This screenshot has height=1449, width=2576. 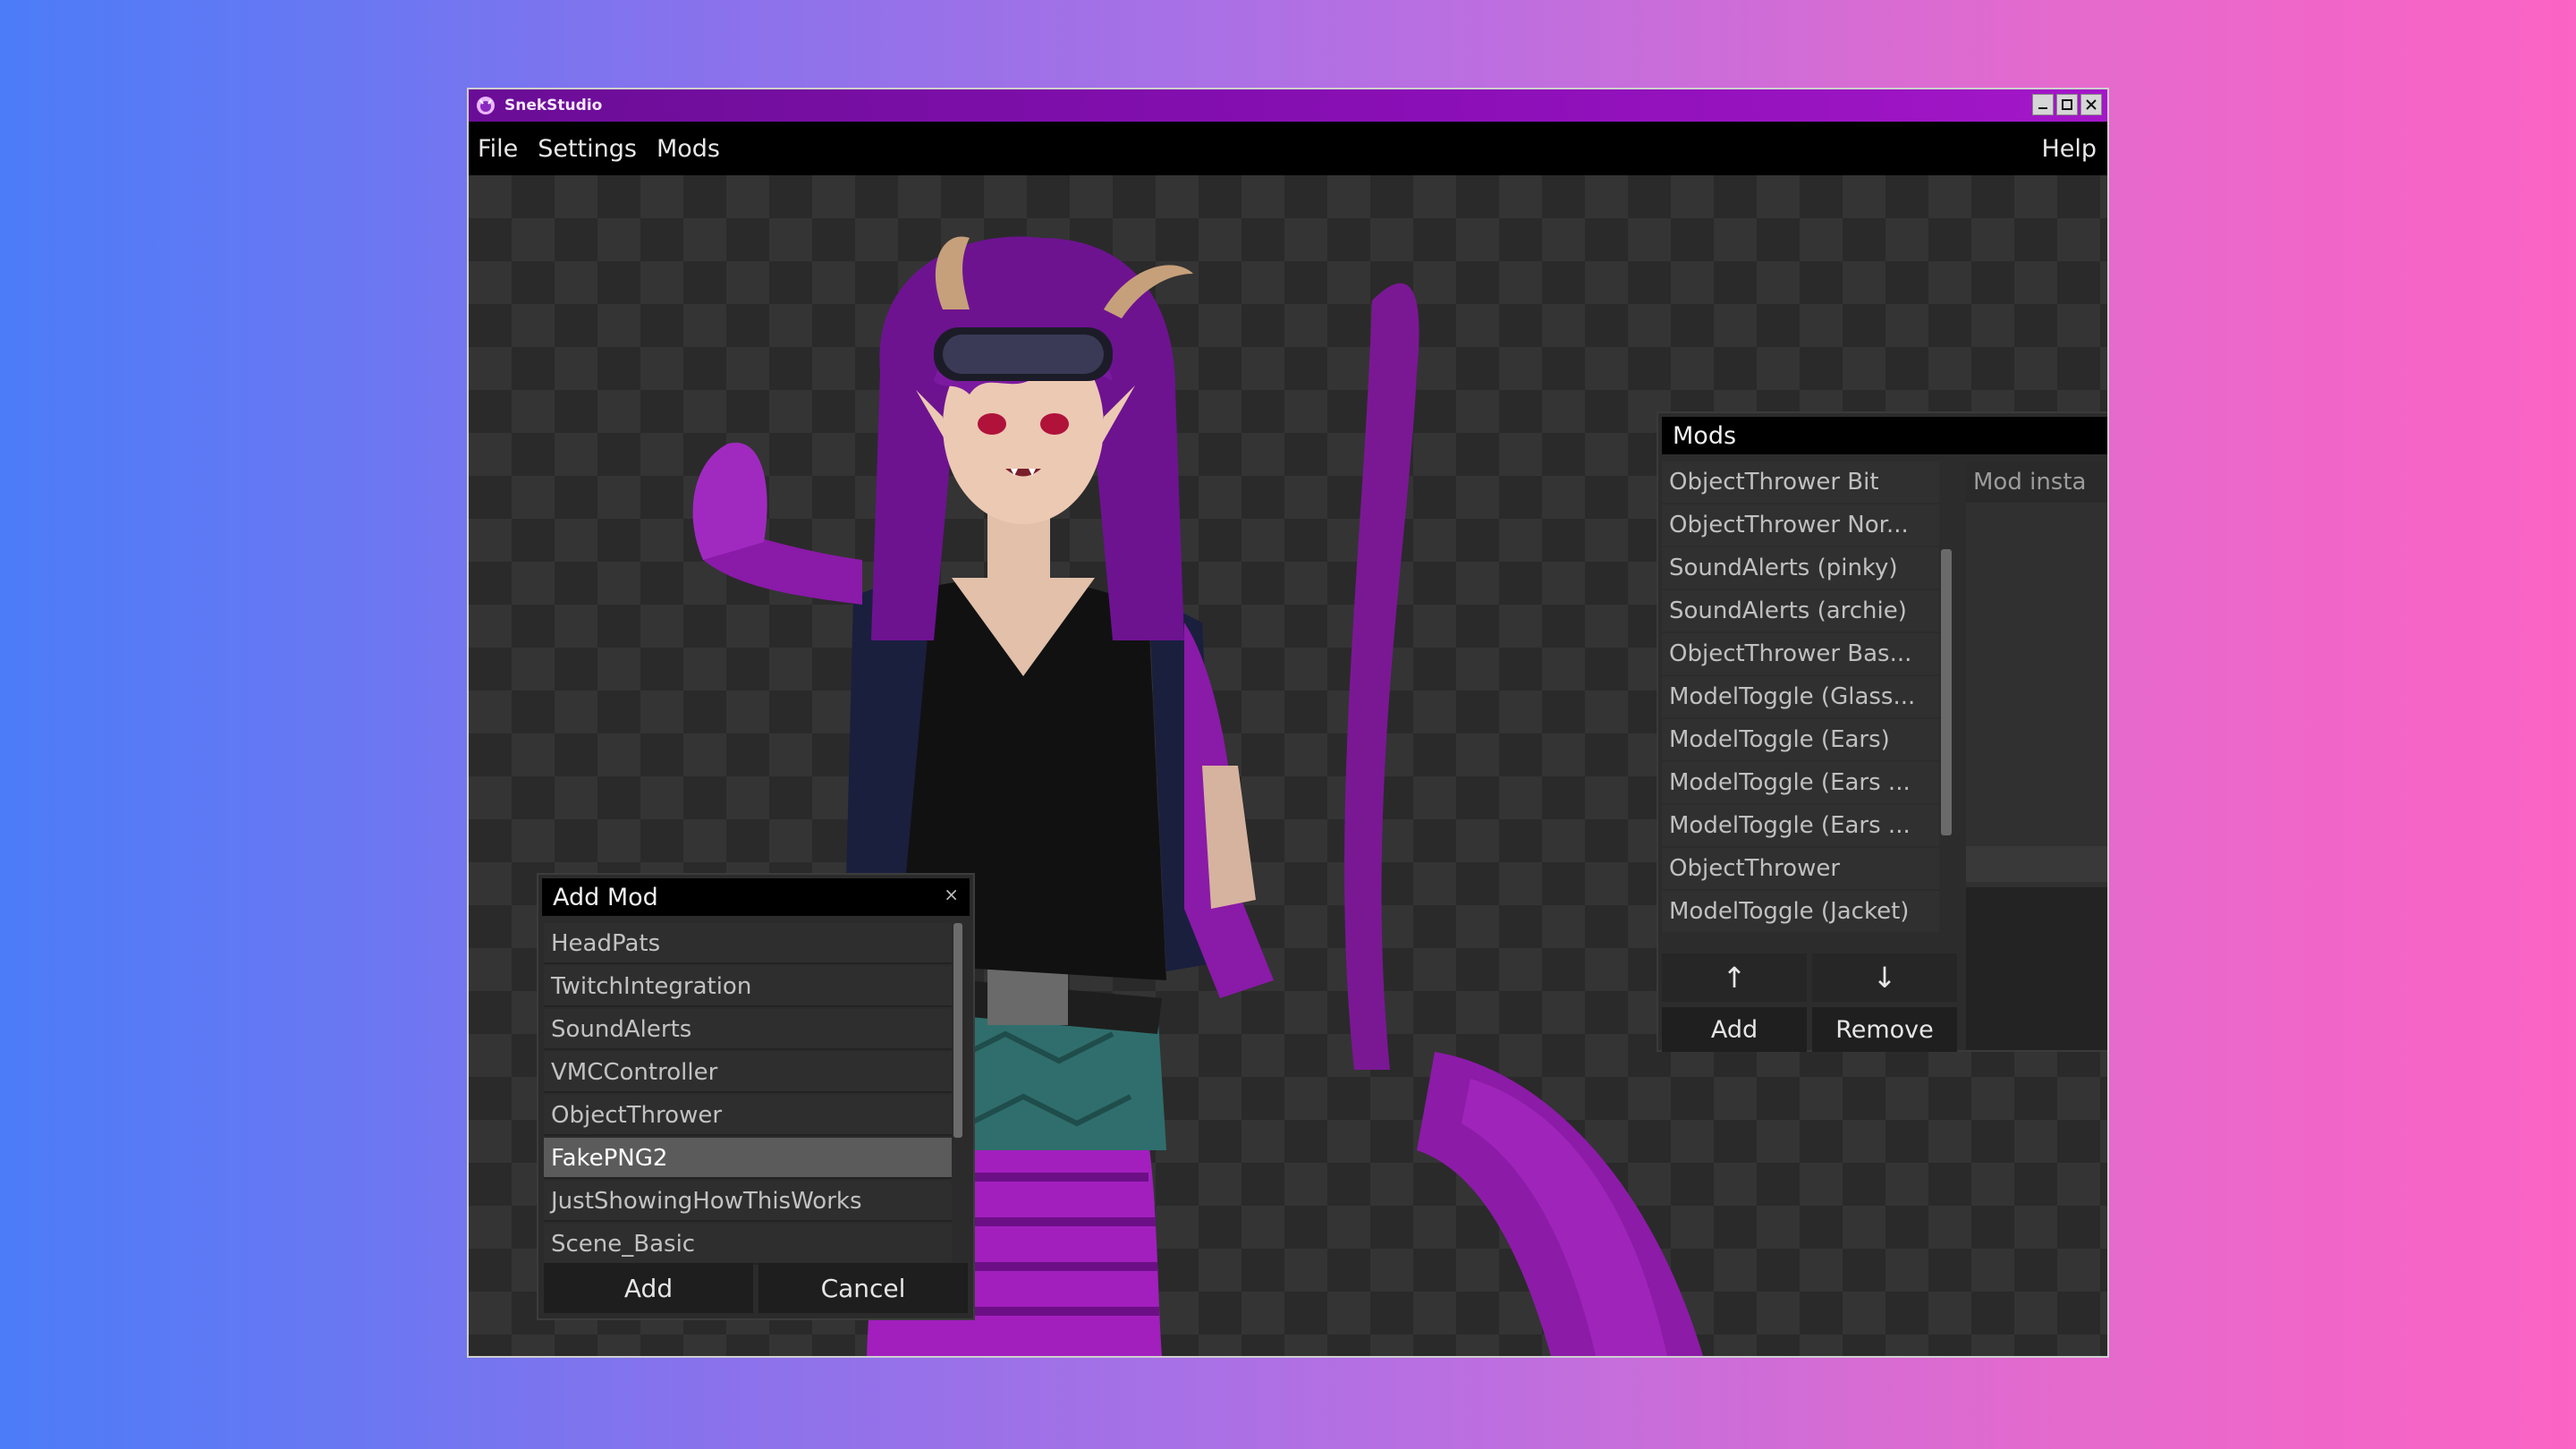 What do you see at coordinates (748, 1201) in the screenshot?
I see `list-item: JustShowingHowThisWorks` at bounding box center [748, 1201].